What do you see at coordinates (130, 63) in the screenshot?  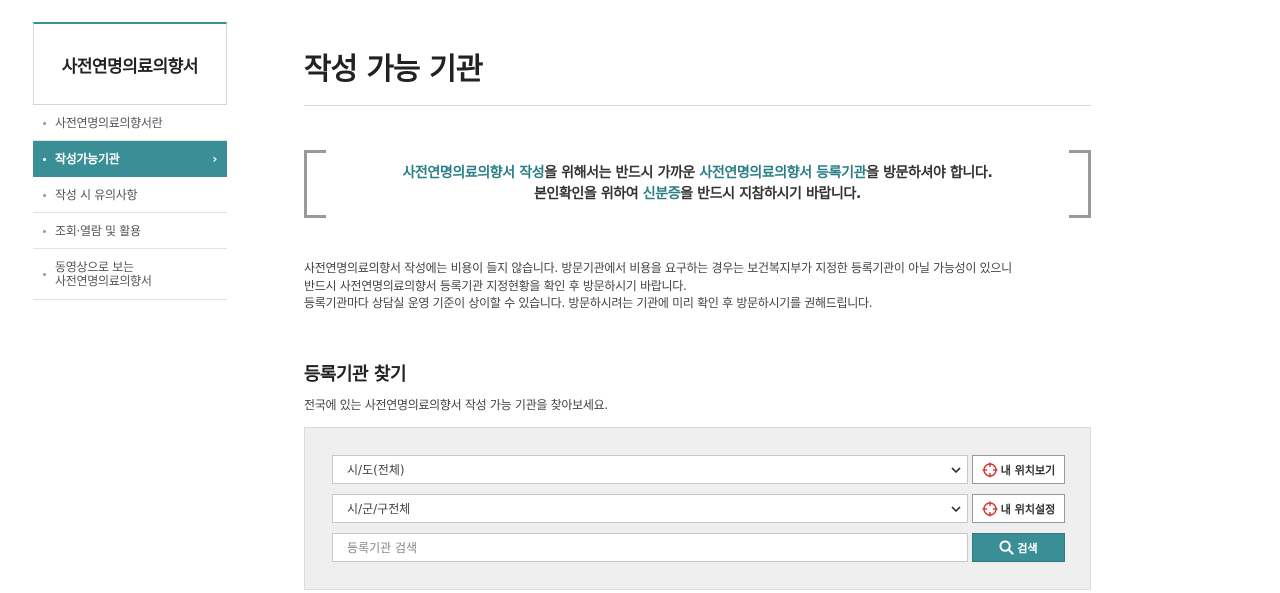 I see `sidebar-title: 사전연명의료의향서` at bounding box center [130, 63].